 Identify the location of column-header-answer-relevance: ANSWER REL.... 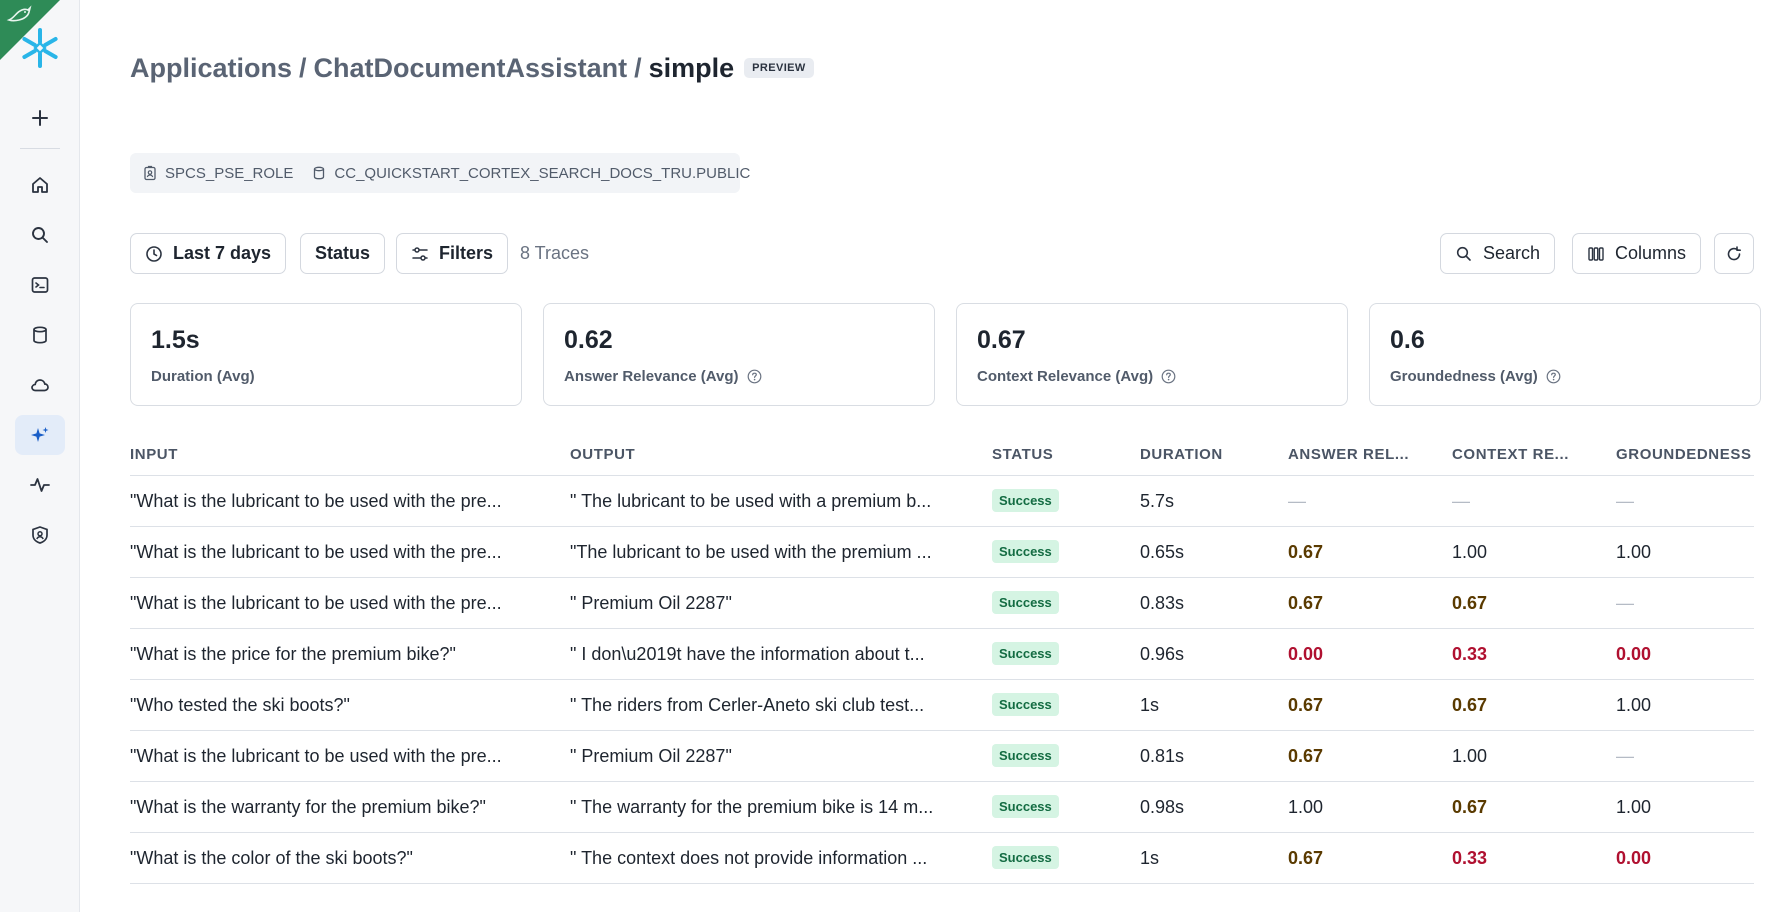
(1348, 454).